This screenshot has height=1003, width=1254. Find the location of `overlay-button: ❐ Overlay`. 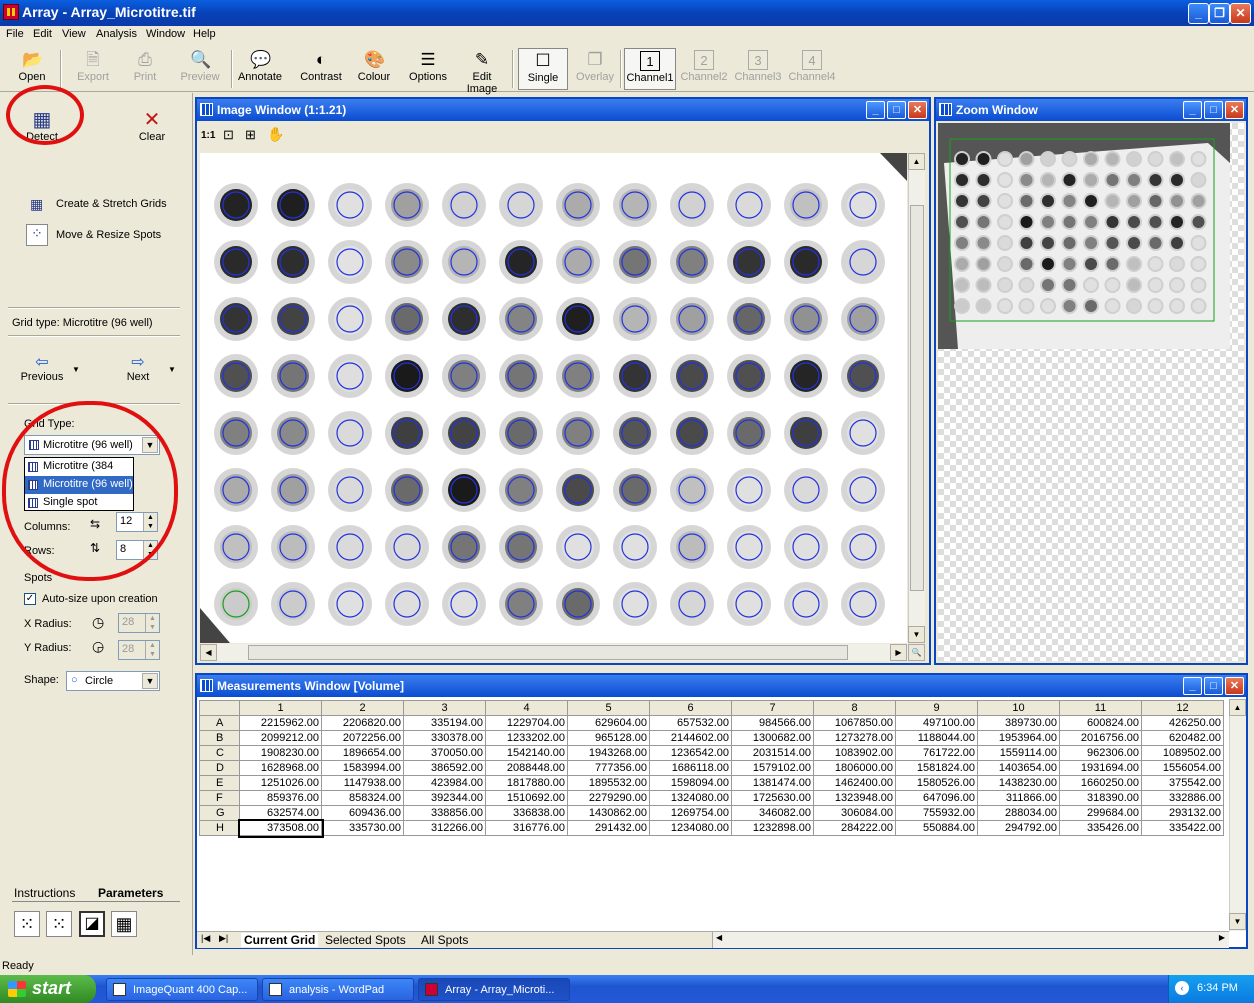

overlay-button: ❐ Overlay is located at coordinates (595, 69).